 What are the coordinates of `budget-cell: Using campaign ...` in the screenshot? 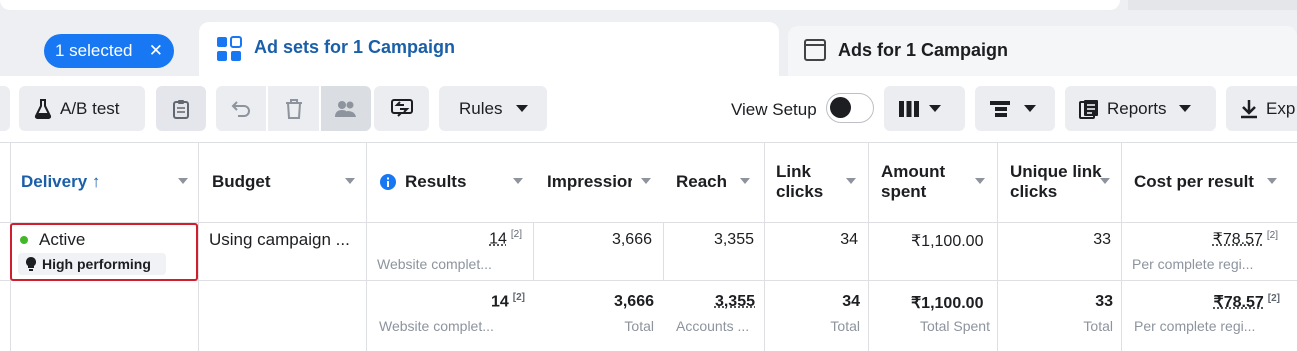 It's located at (279, 240).